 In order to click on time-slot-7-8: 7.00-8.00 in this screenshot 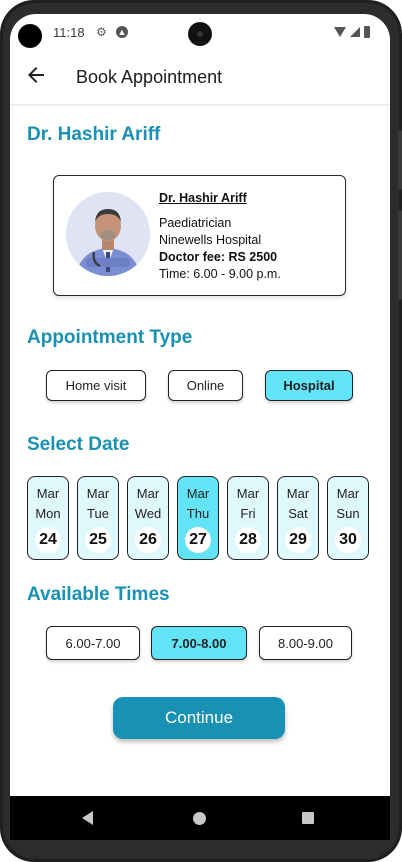, I will do `click(199, 643)`.